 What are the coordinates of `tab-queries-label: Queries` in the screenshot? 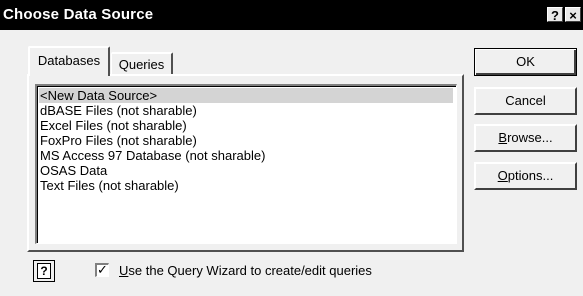 It's located at (141, 64).